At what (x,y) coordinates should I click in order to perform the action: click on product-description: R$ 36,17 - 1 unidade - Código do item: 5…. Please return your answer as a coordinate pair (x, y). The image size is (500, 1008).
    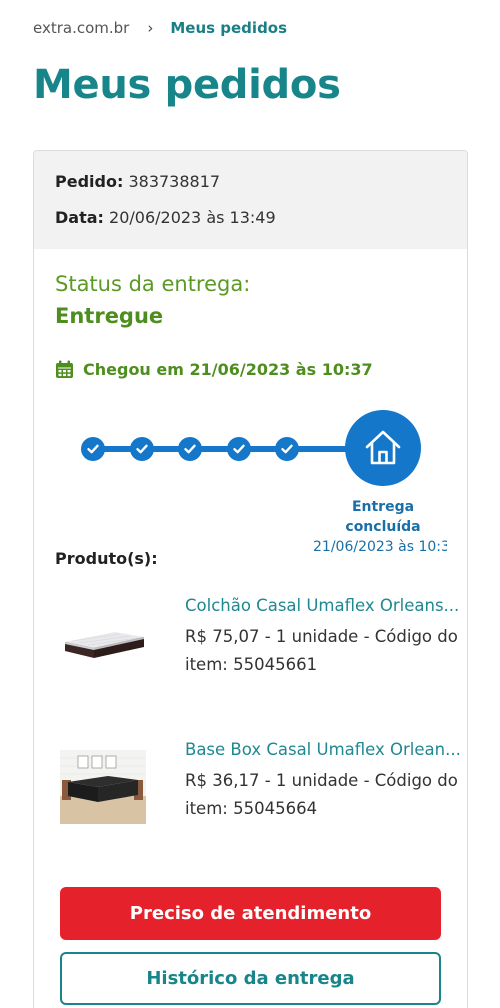
    Looking at the image, I should click on (321, 794).